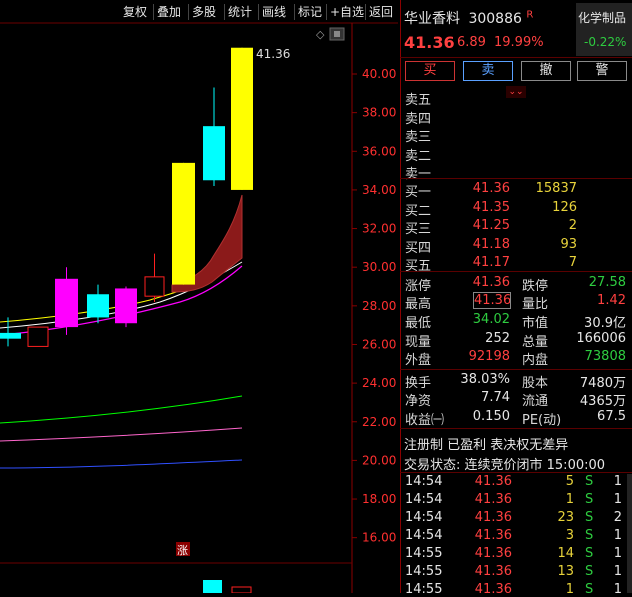  What do you see at coordinates (379, 538) in the screenshot?
I see `y-tick-label: 16.00` at bounding box center [379, 538].